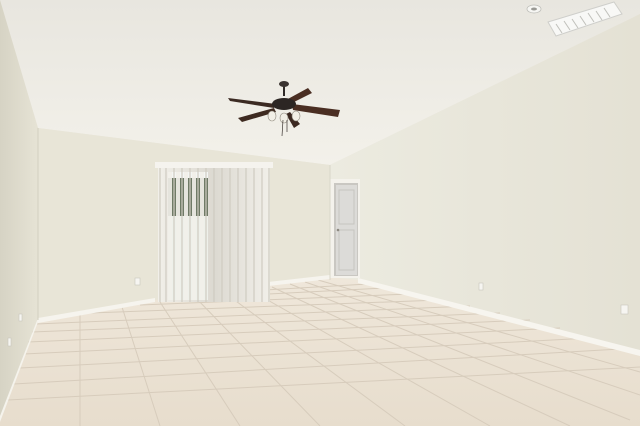  I want to click on wall-switch, so click(9, 342).